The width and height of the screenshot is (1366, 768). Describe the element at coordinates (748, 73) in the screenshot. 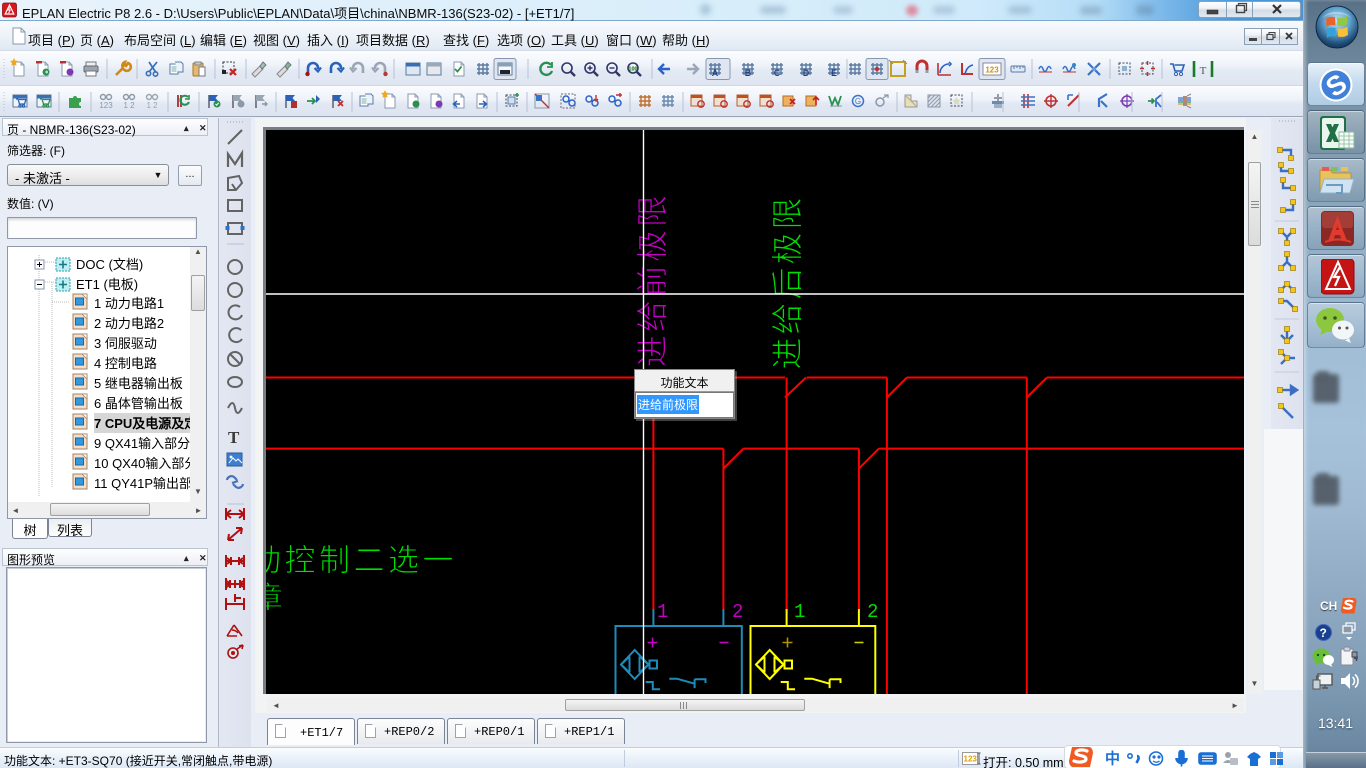

I see `svg-text: B` at that location.